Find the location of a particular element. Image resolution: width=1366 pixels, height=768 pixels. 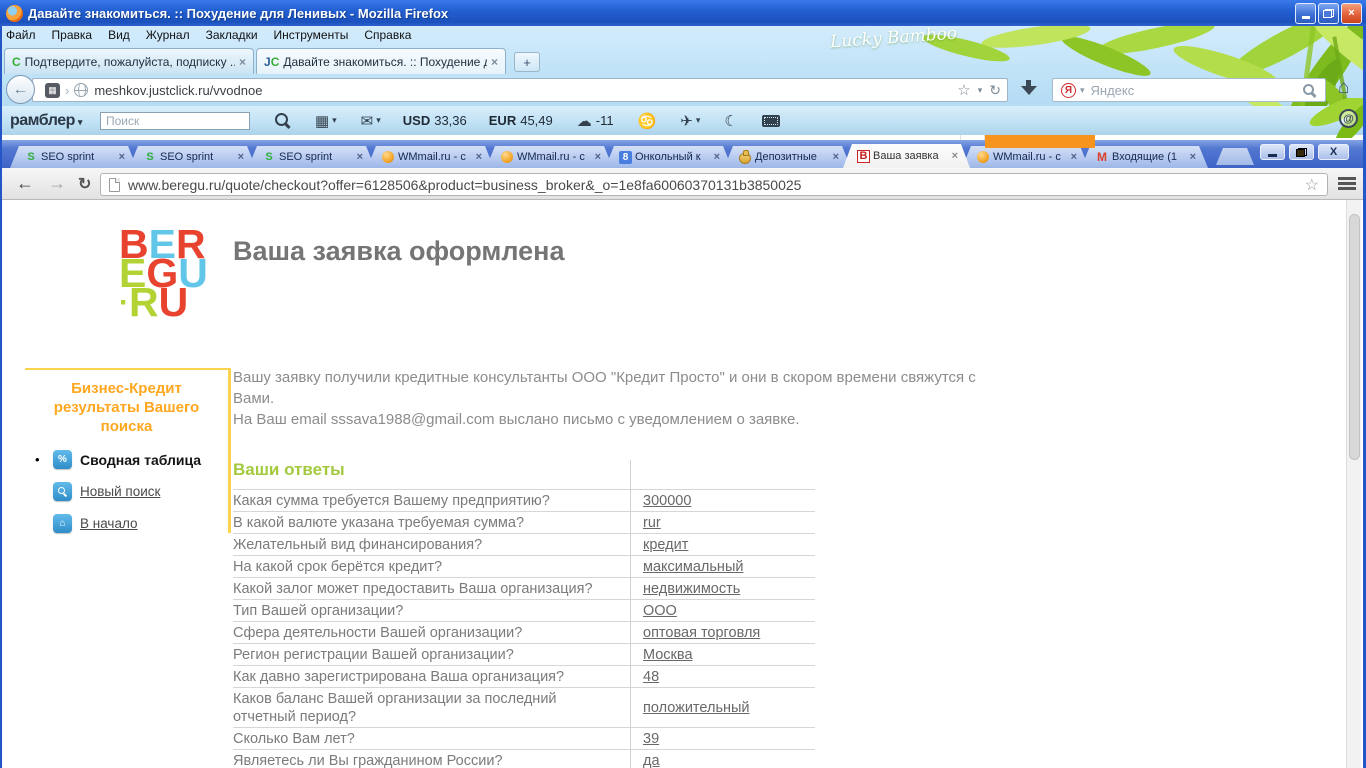

yandex-search-box: Я ▾ Яндекс is located at coordinates (1189, 90).